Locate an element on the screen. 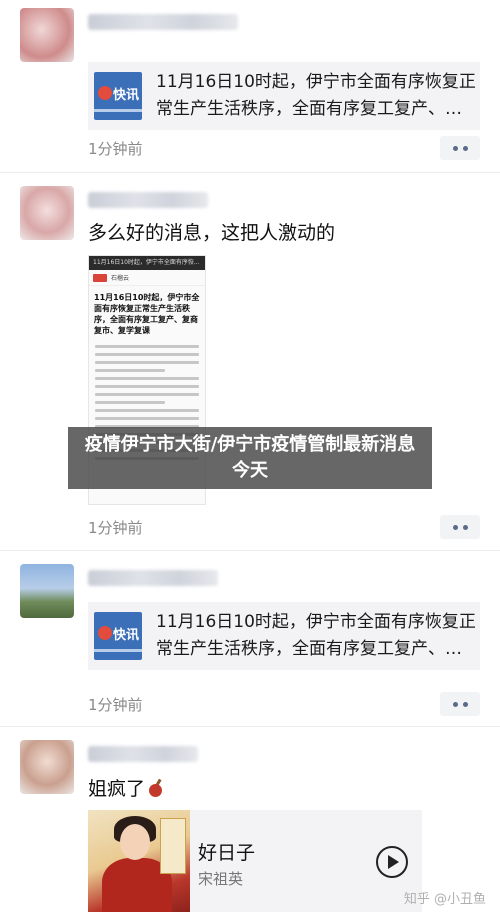  music-card: 好日子 宋祖英 is located at coordinates (255, 861).